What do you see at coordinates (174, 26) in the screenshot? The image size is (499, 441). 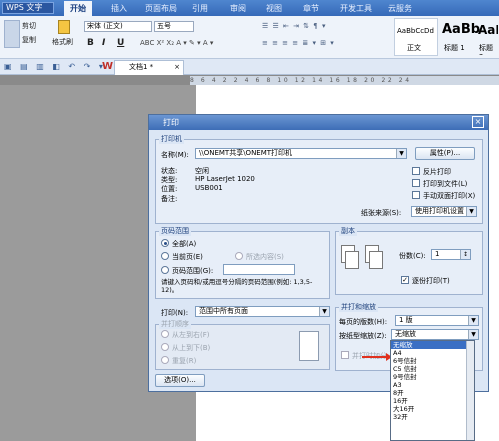 I see `font-size-select: 五号` at bounding box center [174, 26].